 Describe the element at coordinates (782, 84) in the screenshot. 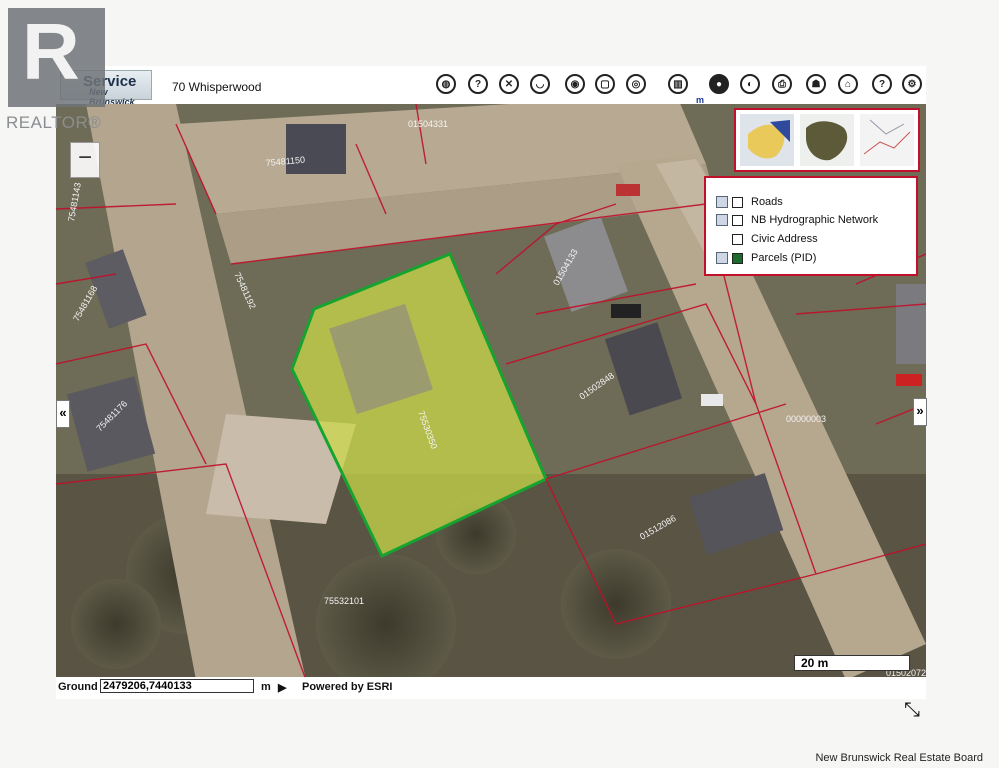

I see `print-tool-icon: ⎙` at that location.